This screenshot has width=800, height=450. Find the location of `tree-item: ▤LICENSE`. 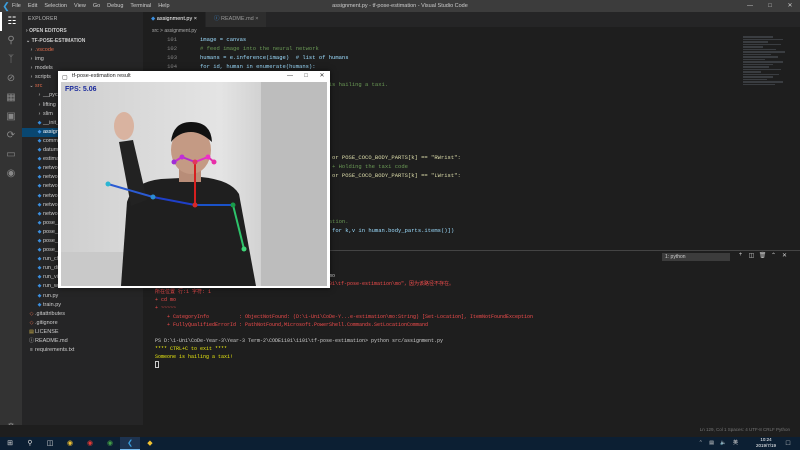

tree-item: ▤LICENSE is located at coordinates (82, 332).